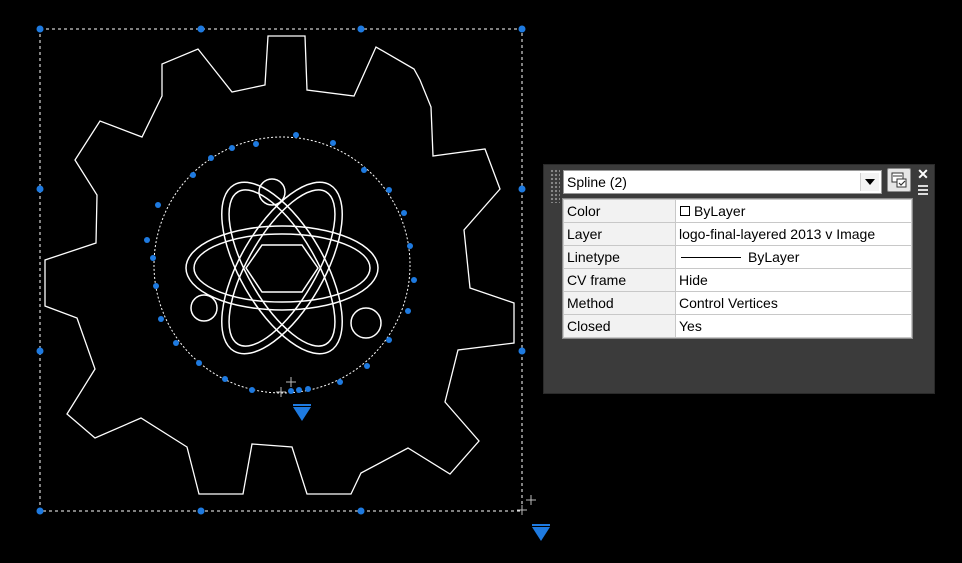 This screenshot has width=962, height=563. I want to click on panel-grip-handle, so click(555, 186).